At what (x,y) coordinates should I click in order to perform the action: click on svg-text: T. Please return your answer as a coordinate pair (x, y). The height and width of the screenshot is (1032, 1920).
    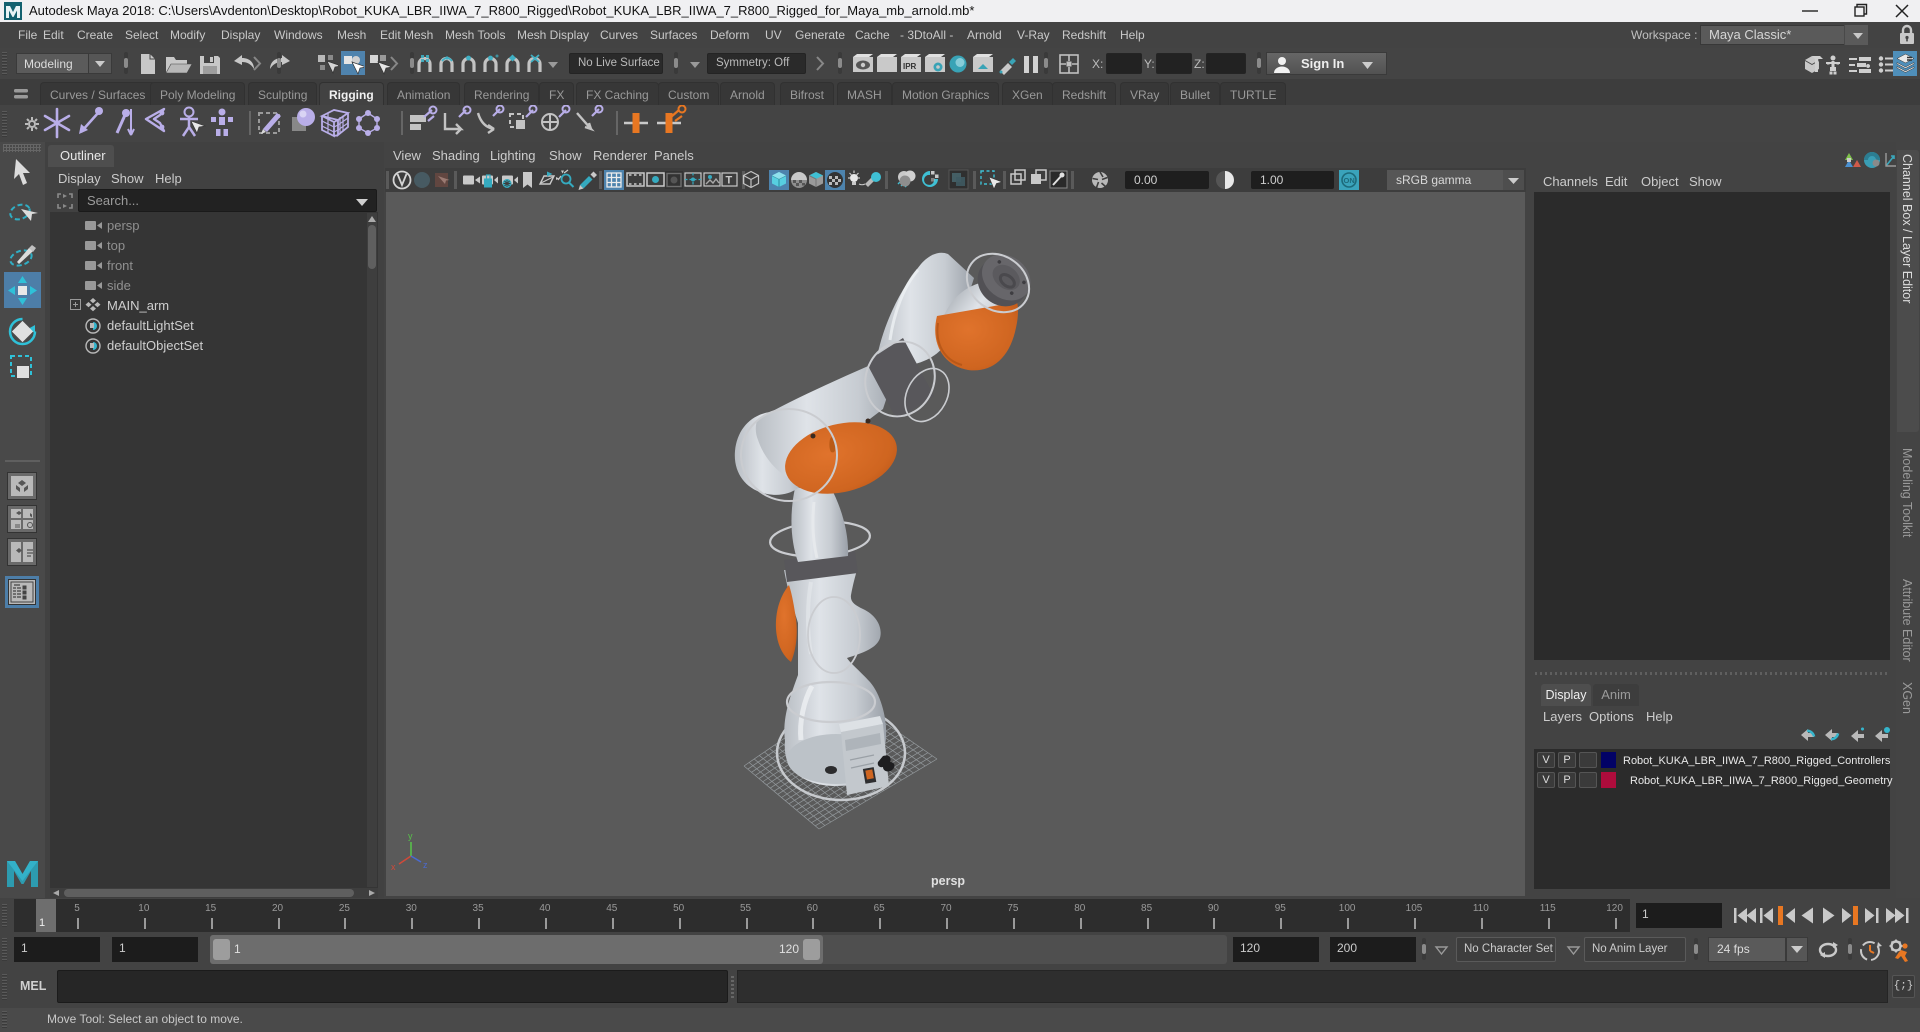
    Looking at the image, I should click on (729, 181).